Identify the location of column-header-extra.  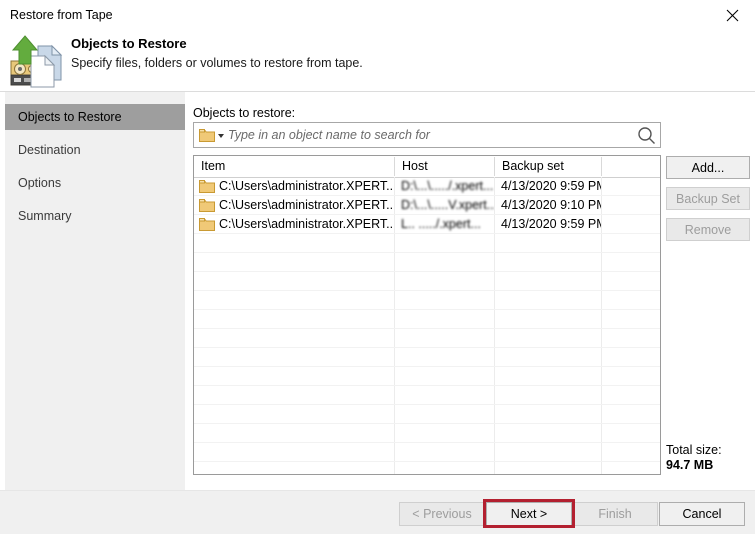
(631, 166).